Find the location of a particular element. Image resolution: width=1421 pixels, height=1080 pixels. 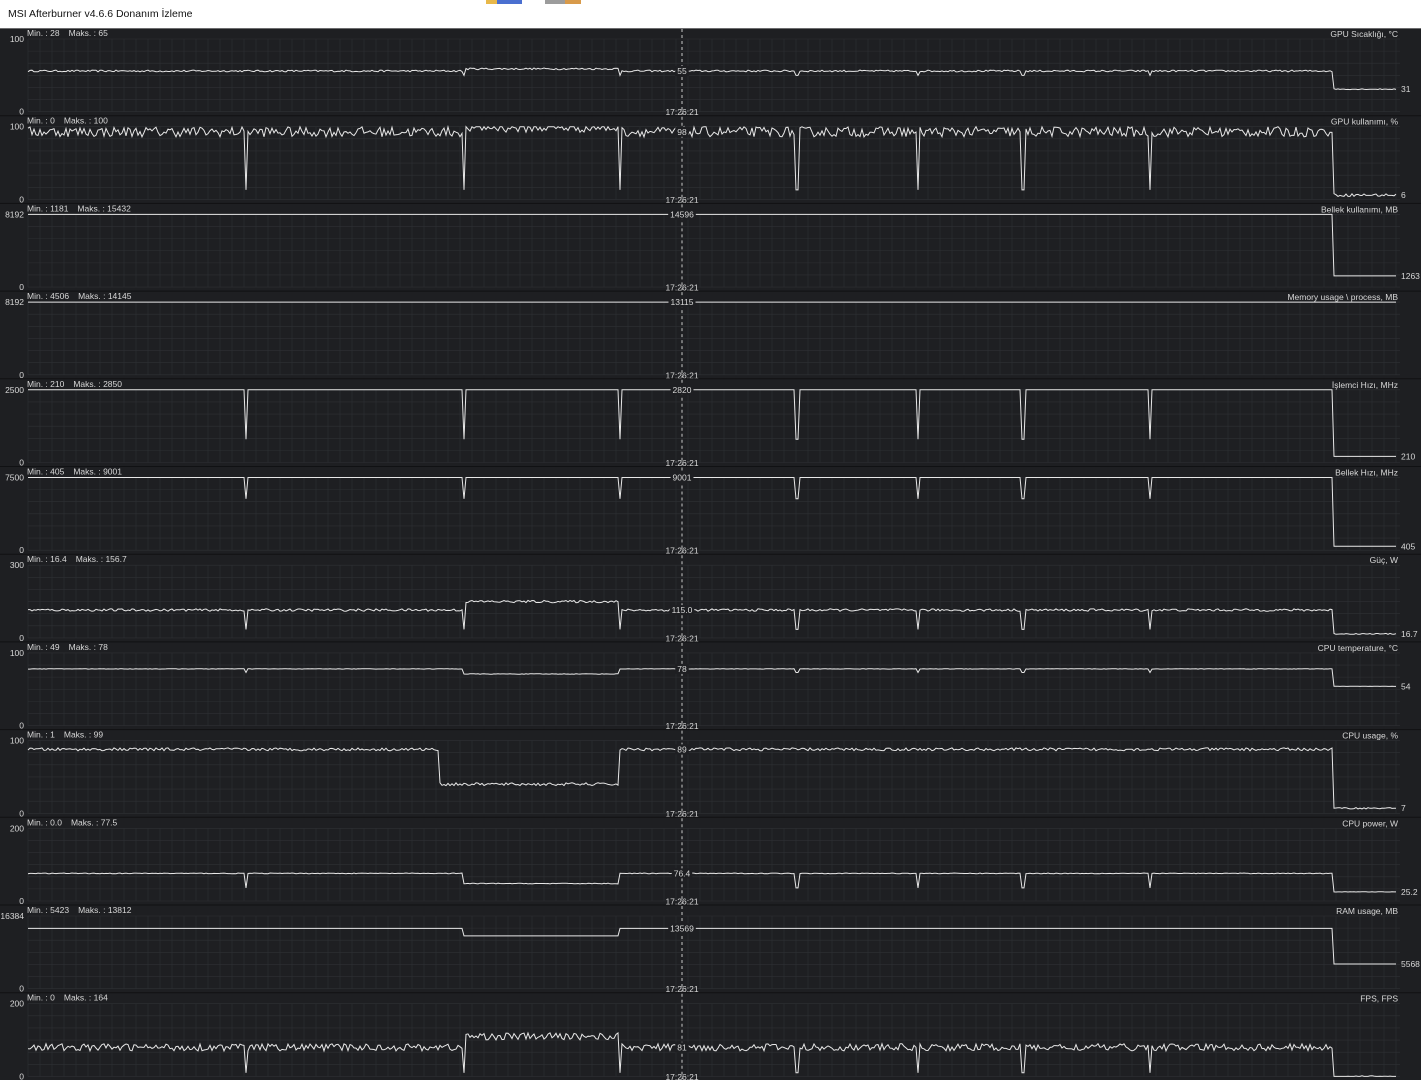

graph-name-label: İşlemci Hızı, MHz is located at coordinates (1365, 385).